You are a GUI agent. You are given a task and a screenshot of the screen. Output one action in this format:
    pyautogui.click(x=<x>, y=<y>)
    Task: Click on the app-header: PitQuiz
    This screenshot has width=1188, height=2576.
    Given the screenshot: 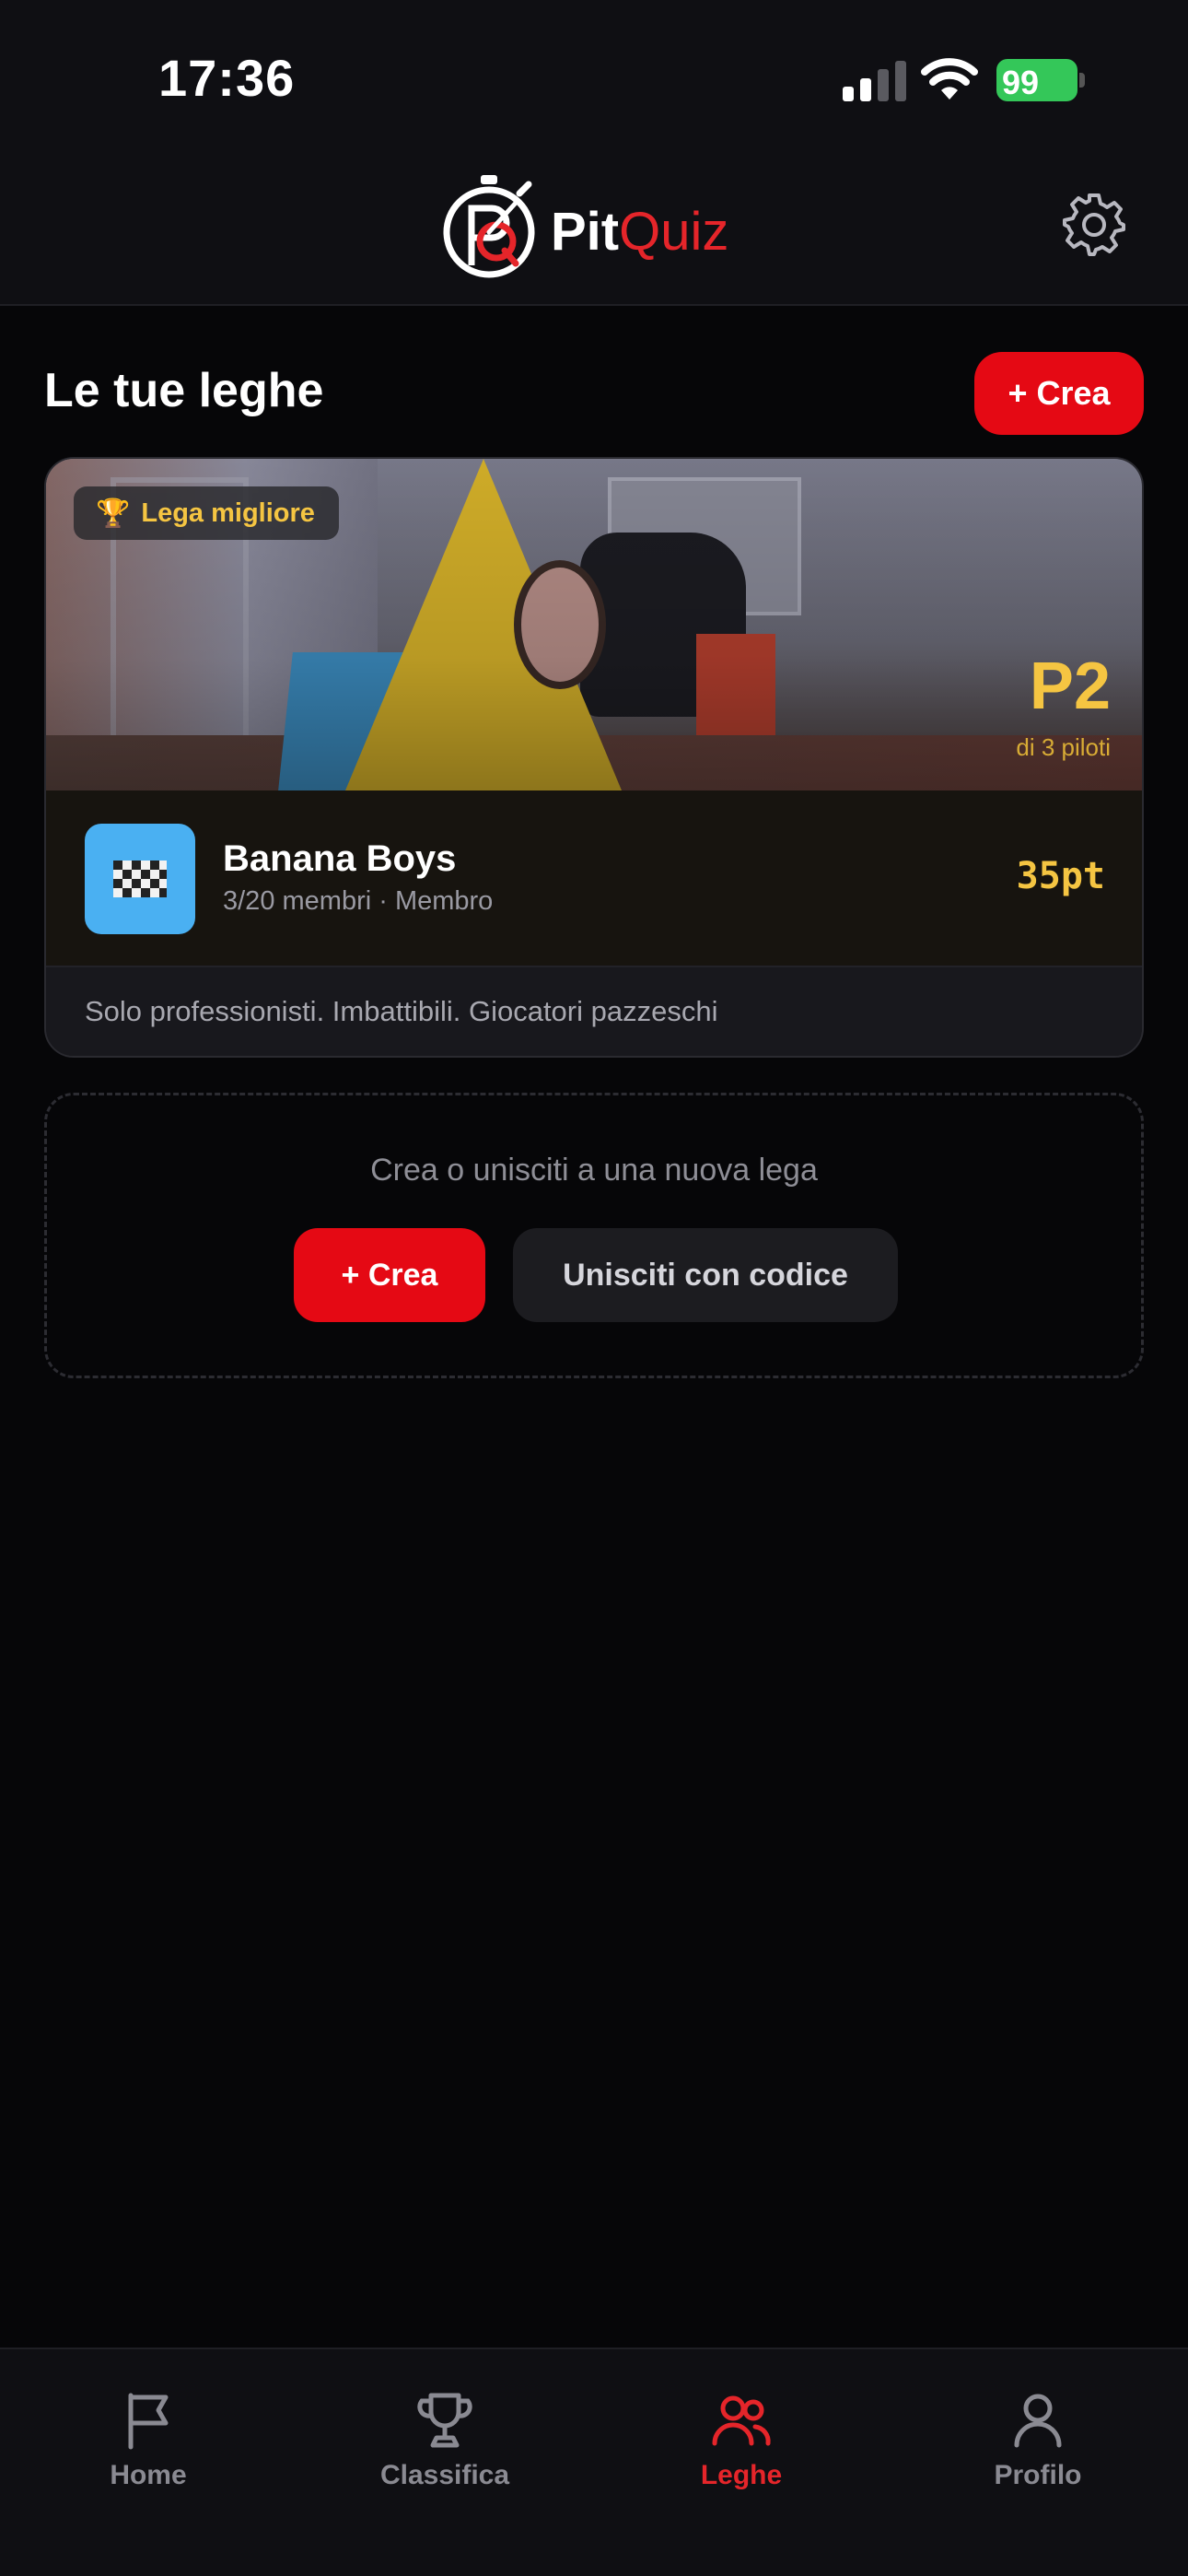 What is the action you would take?
    pyautogui.click(x=594, y=227)
    